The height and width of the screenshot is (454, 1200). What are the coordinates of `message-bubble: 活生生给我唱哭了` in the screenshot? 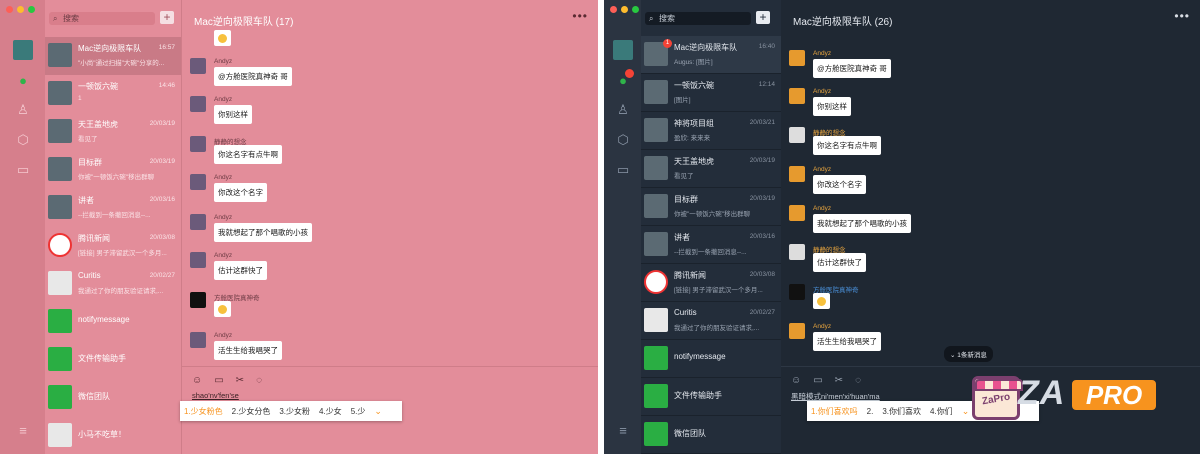 It's located at (248, 350).